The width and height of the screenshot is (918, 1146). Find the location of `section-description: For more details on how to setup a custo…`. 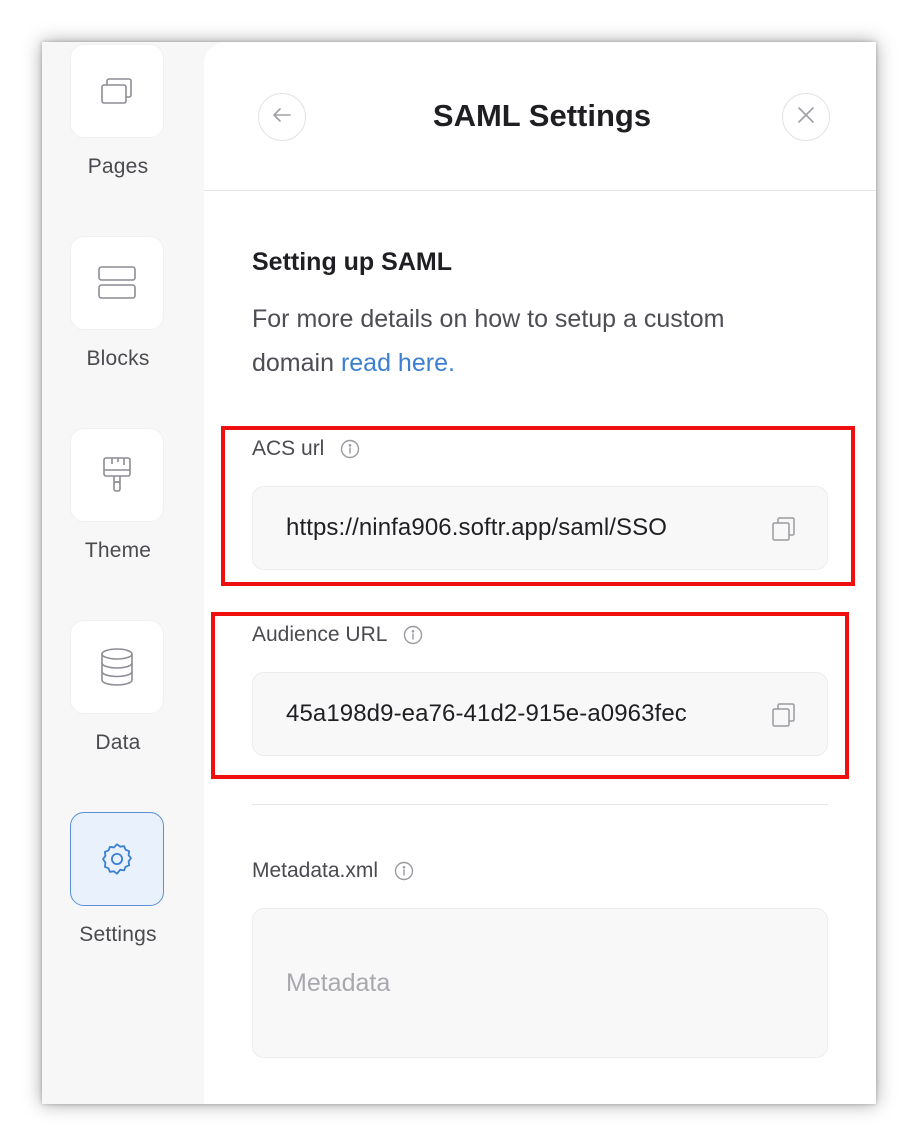

section-description: For more details on how to setup a custo… is located at coordinates (532, 341).